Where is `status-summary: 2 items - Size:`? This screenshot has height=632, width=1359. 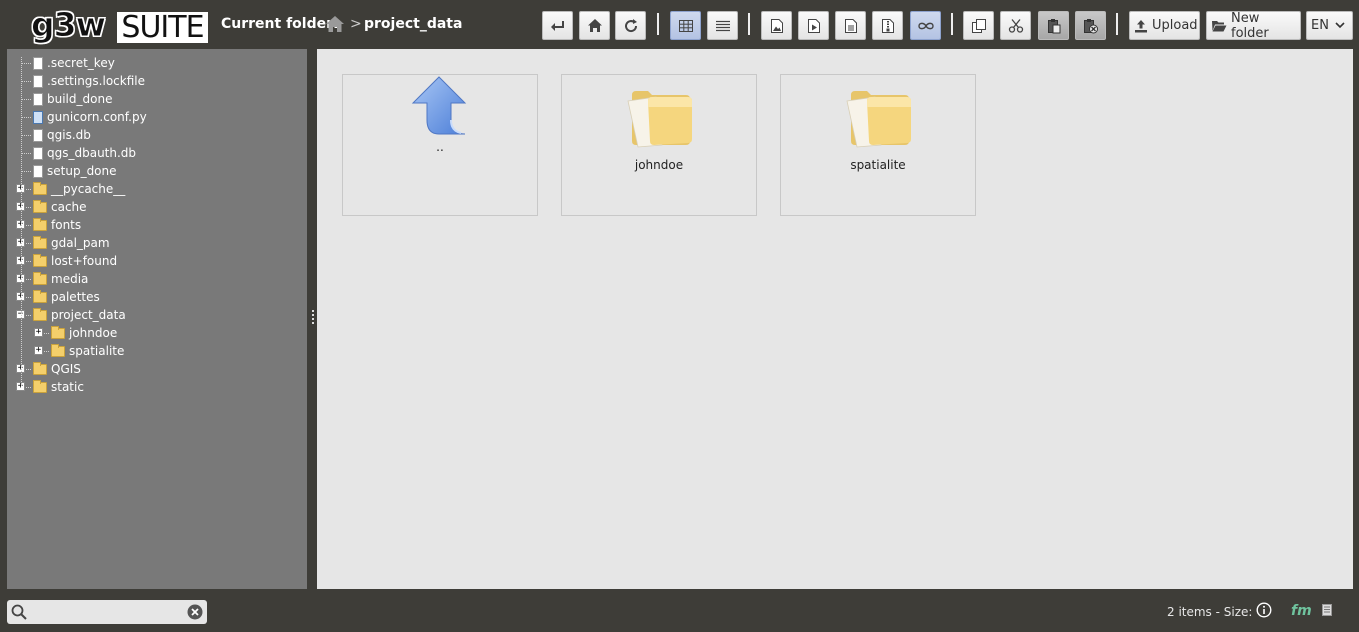 status-summary: 2 items - Size: is located at coordinates (1210, 612).